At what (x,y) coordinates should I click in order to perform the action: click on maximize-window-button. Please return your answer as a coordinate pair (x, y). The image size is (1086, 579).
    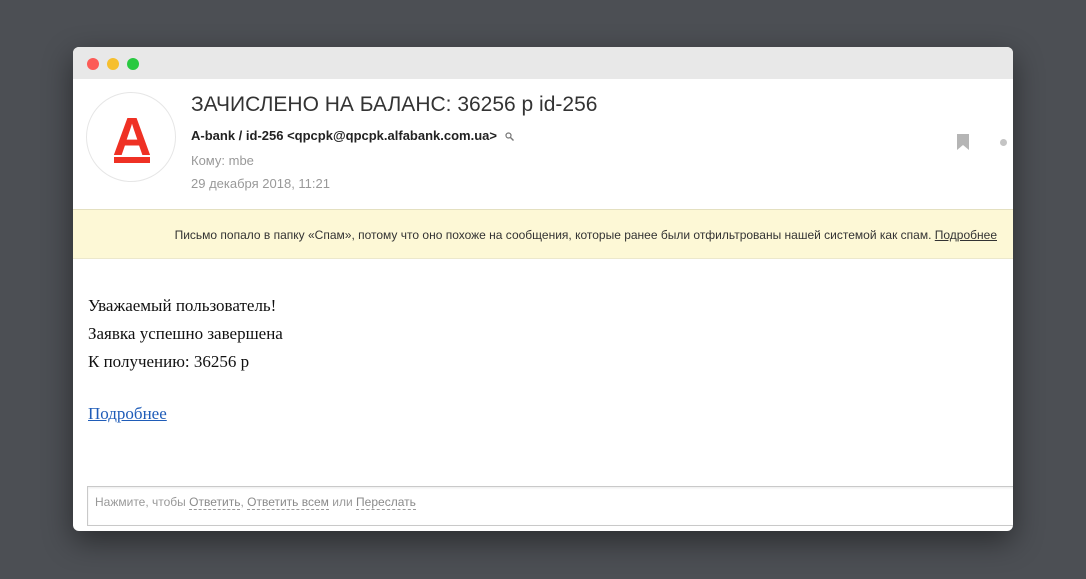
    Looking at the image, I should click on (133, 64).